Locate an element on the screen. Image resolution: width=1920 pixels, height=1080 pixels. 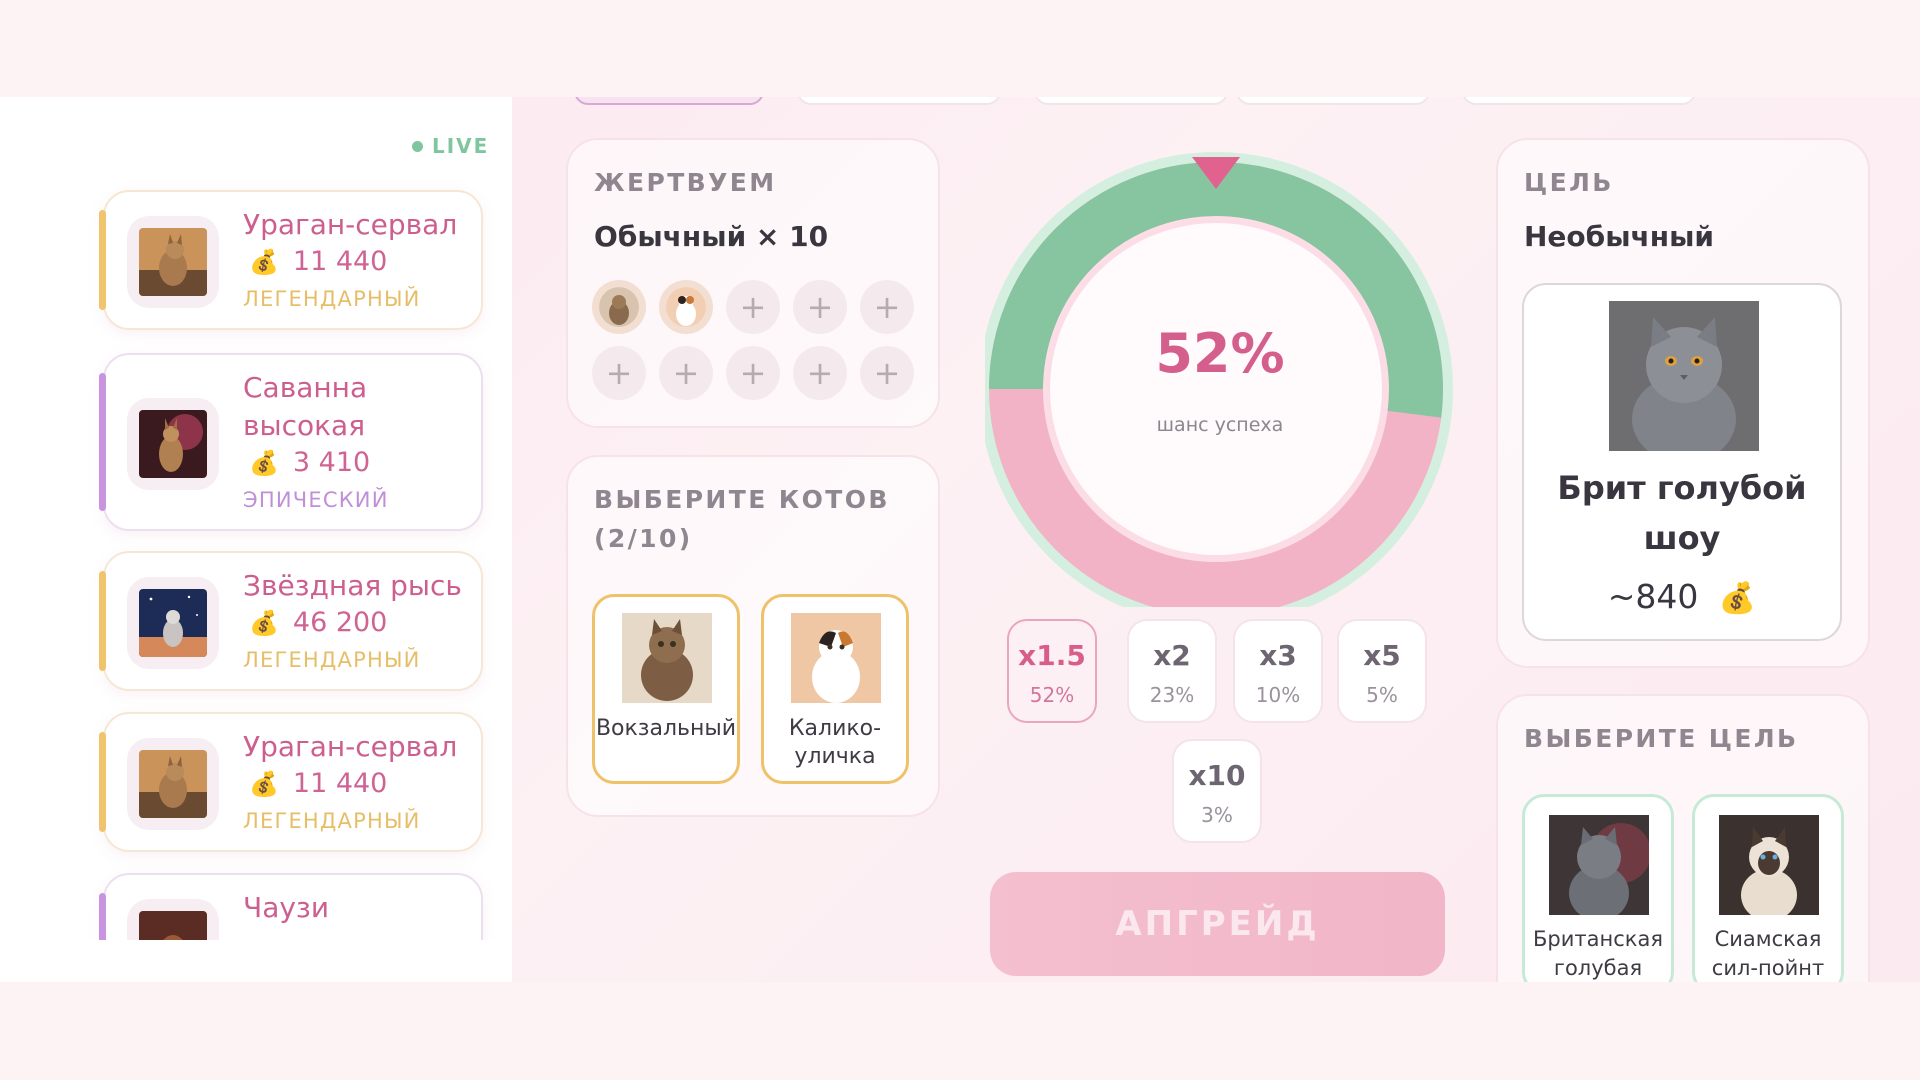
live-indicator: LIVE is located at coordinates (450, 146).